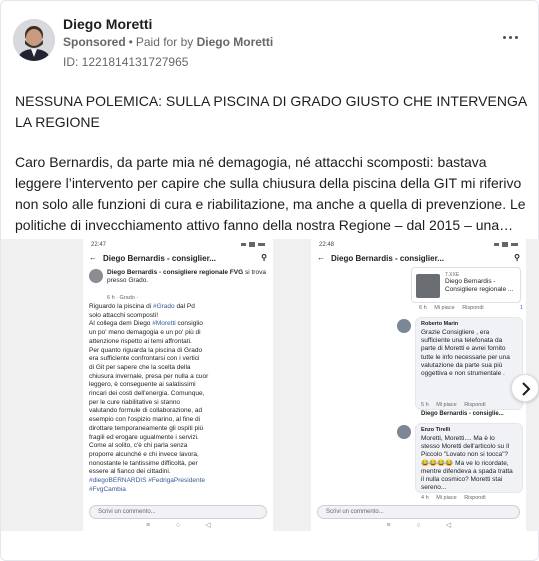 The height and width of the screenshot is (561, 539). I want to click on text-line: un po' meno demagogia e un po' più di, so click(145, 333).